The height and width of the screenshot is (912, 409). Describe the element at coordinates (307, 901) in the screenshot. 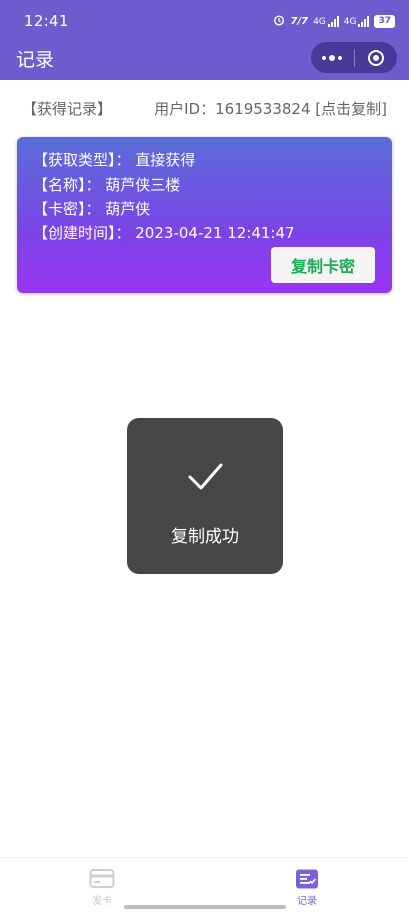

I see `tab-records-label: 记录` at that location.